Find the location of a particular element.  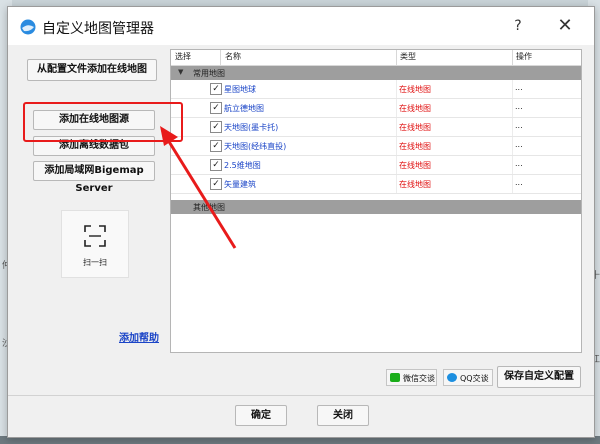

map-name: 航立德地图 is located at coordinates (244, 108).